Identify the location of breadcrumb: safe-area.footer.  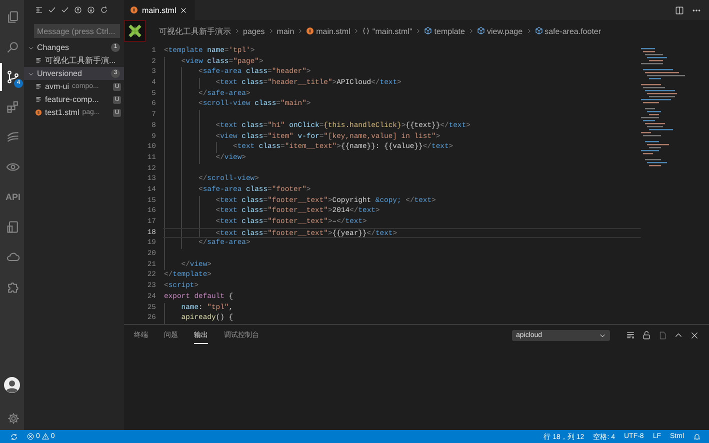
(573, 31).